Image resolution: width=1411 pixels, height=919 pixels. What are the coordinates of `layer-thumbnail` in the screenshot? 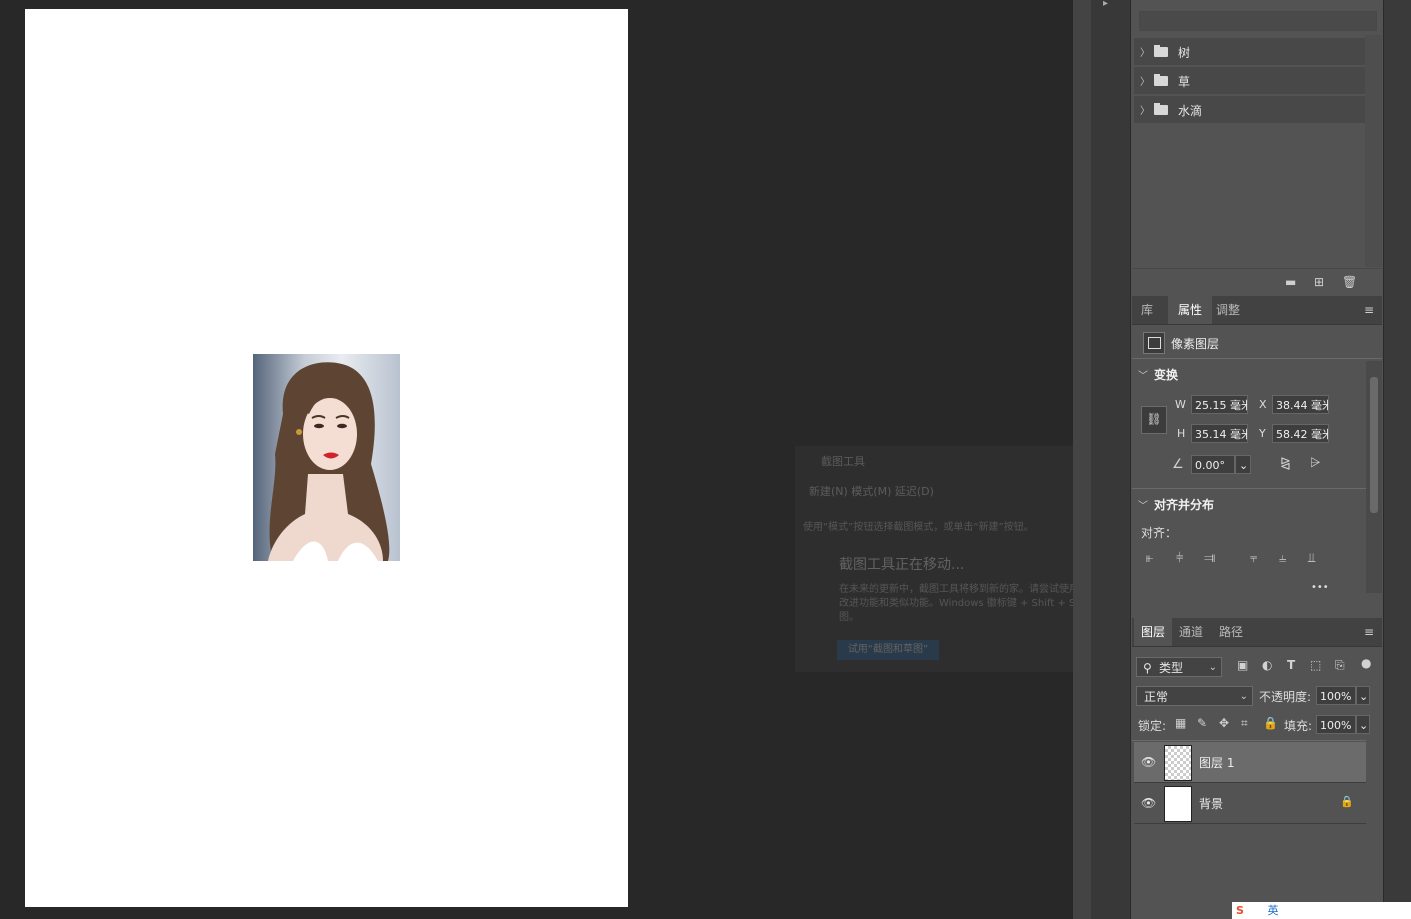 It's located at (1178, 763).